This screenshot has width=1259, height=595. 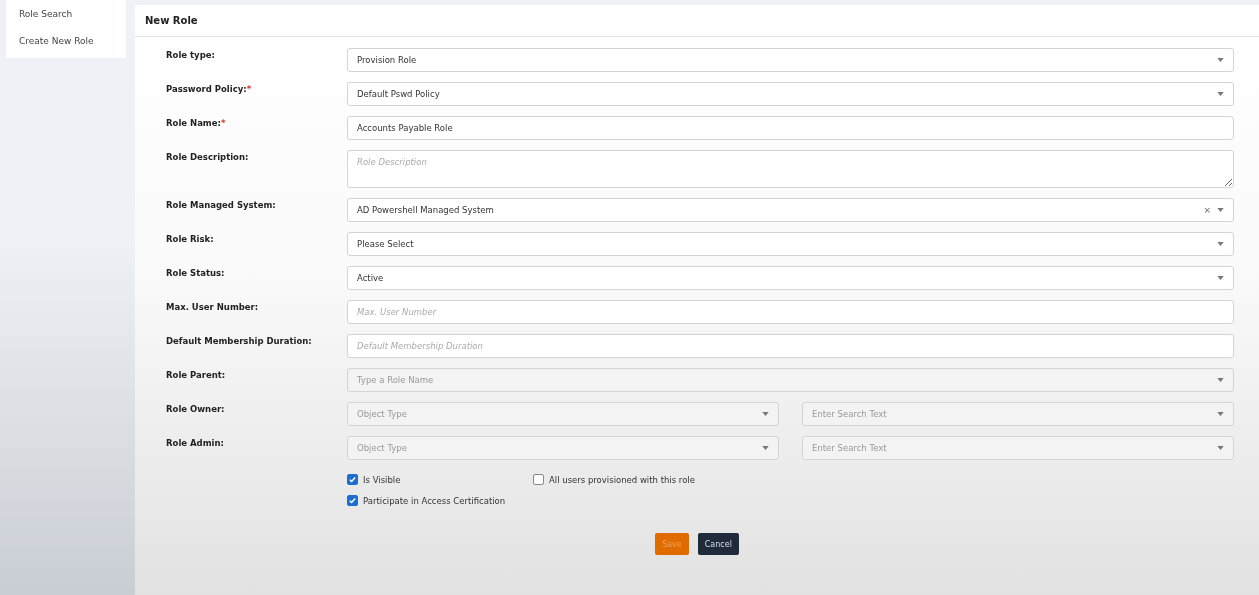 What do you see at coordinates (1207, 210) in the screenshot?
I see `clear-button: ×` at bounding box center [1207, 210].